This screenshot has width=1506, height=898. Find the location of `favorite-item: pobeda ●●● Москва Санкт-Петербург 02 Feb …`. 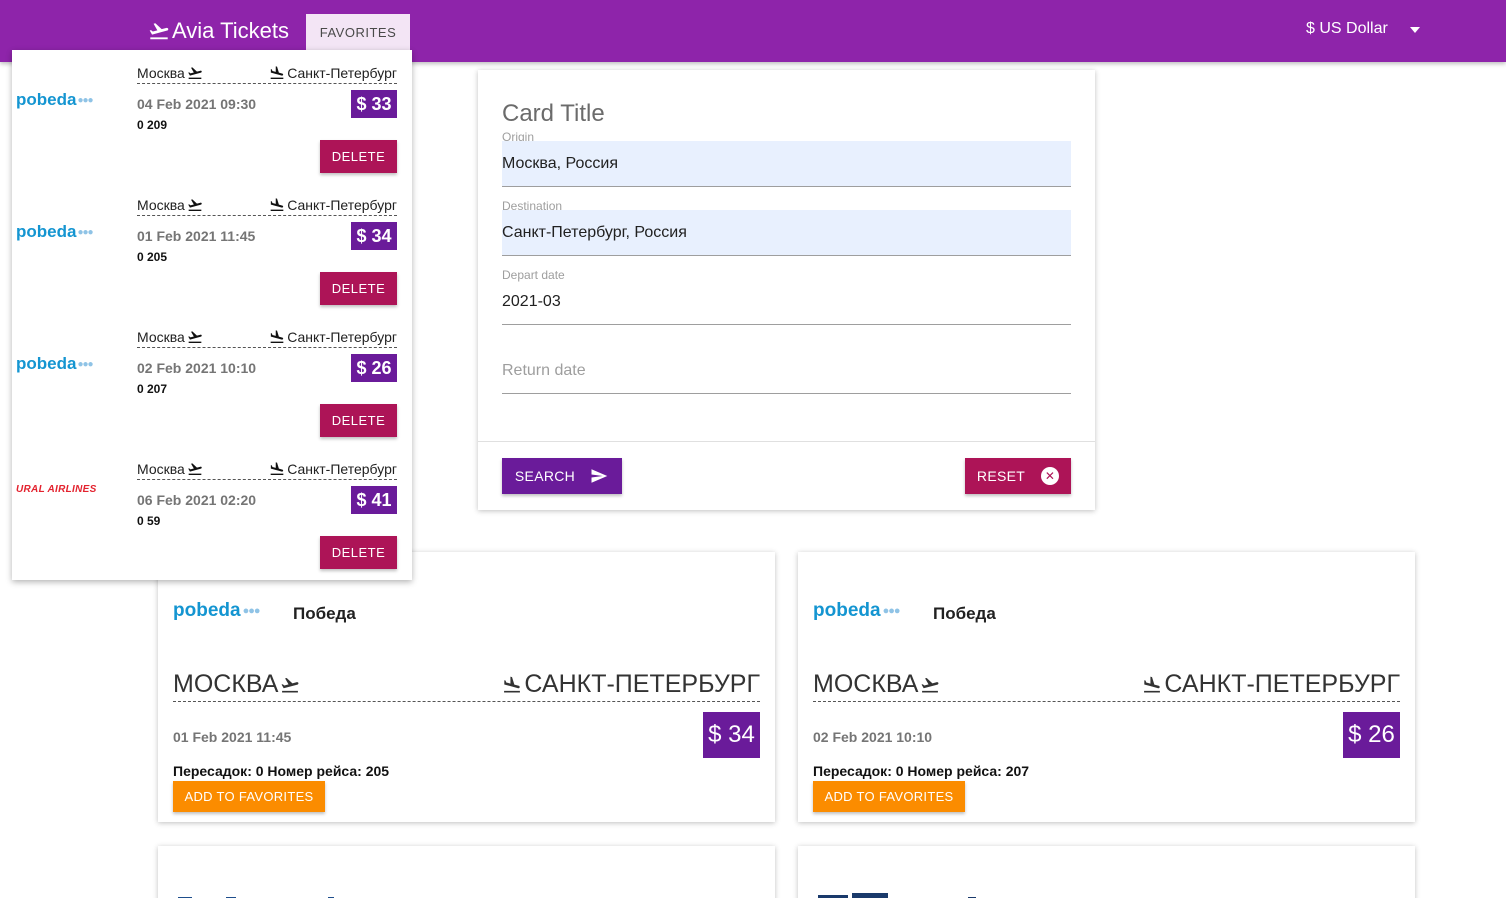

favorite-item: pobeda ●●● Москва Санкт-Петербург 02 Feb … is located at coordinates (212, 380).